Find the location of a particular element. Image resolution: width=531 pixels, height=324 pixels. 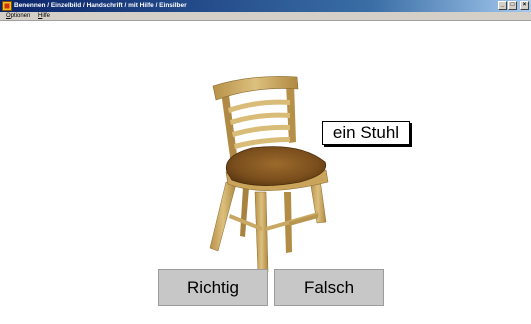

menu-item-optionen: Optionen is located at coordinates (18, 16).